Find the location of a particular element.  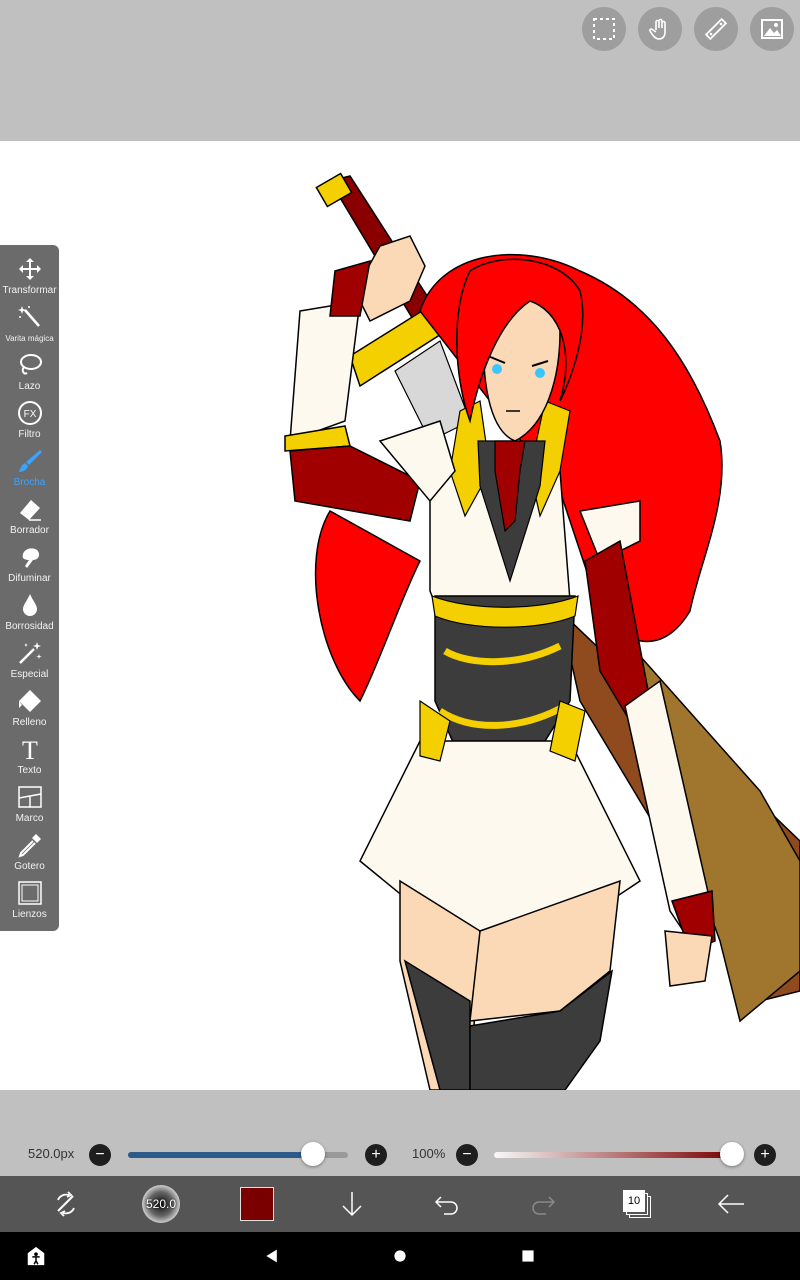

tool-special: Especial is located at coordinates (29, 663).